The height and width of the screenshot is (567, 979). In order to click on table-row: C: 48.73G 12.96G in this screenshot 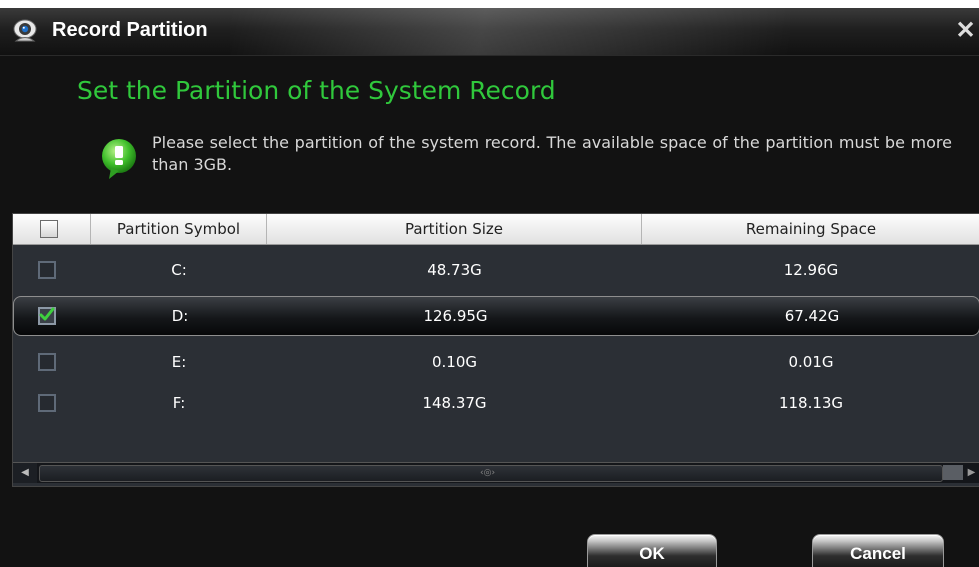, I will do `click(496, 270)`.